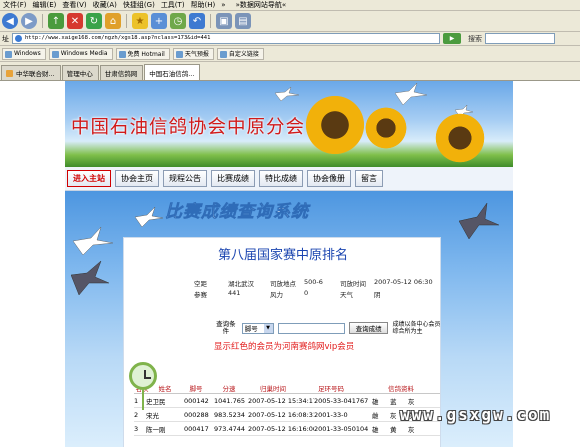 This screenshot has width=580, height=447. Describe the element at coordinates (136, 414) in the screenshot. I see `cell-rank: 2` at that location.